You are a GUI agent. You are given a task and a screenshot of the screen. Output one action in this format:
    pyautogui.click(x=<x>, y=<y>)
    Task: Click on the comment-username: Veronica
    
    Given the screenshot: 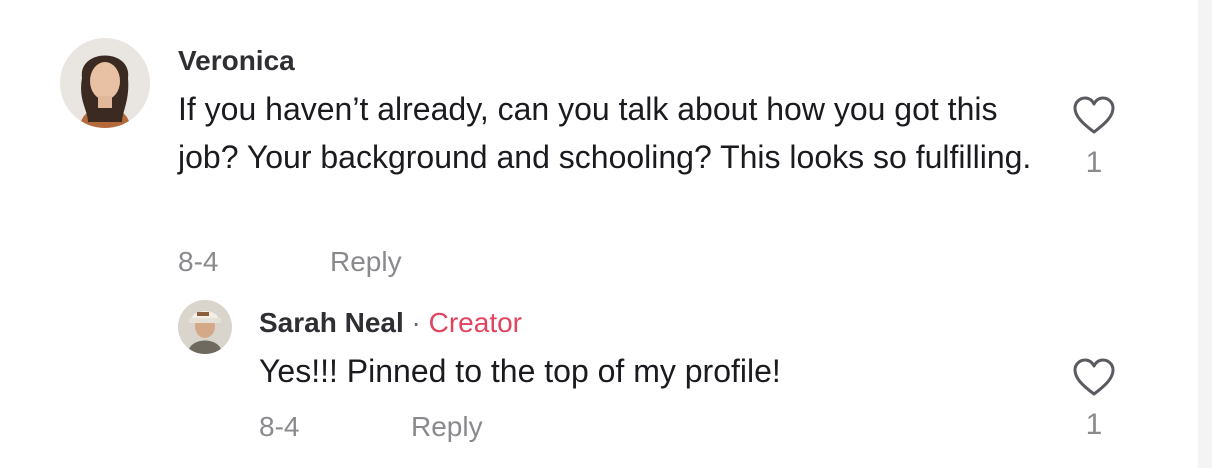 What is the action you would take?
    pyautogui.click(x=236, y=61)
    